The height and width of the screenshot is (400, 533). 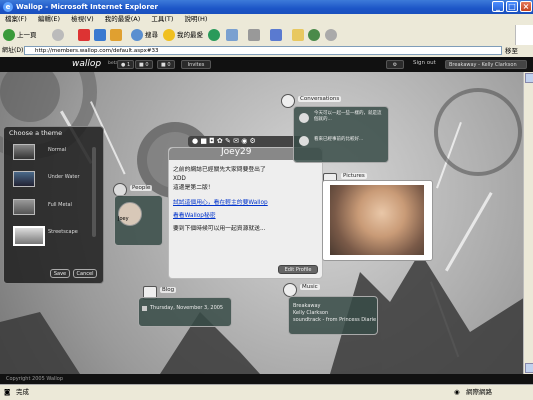 I want to click on people-panel: Joey, so click(x=138, y=220).